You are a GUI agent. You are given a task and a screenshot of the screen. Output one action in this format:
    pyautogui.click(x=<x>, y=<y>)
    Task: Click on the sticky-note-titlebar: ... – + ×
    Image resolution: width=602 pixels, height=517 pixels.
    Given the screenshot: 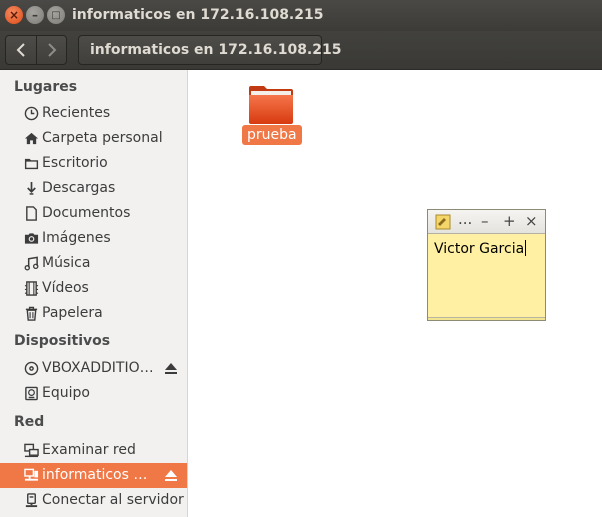 What is the action you would take?
    pyautogui.click(x=486, y=222)
    